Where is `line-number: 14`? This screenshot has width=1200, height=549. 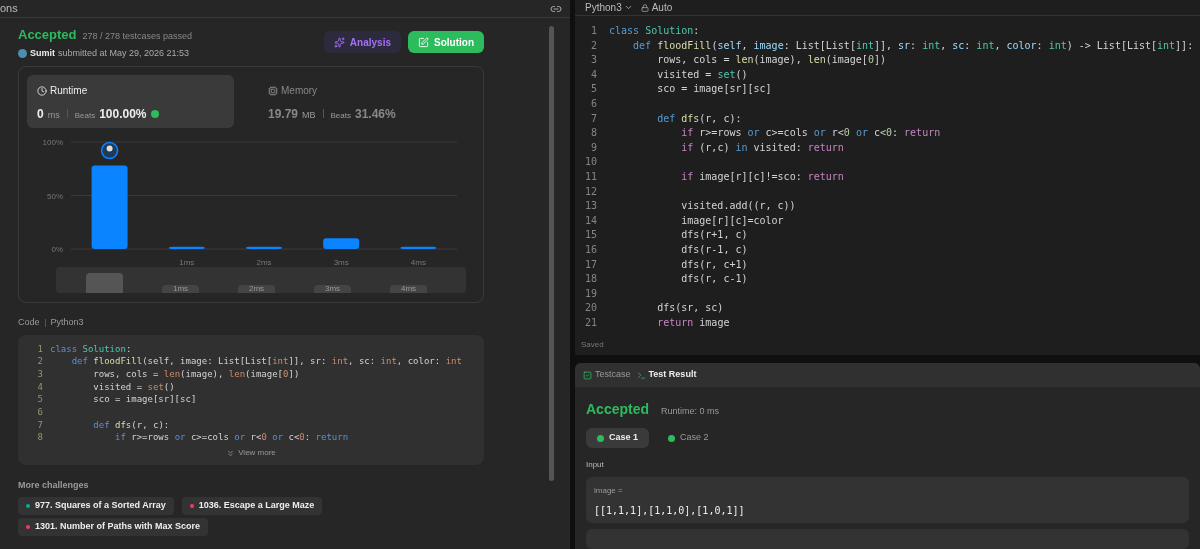
line-number: 14 is located at coordinates (590, 220).